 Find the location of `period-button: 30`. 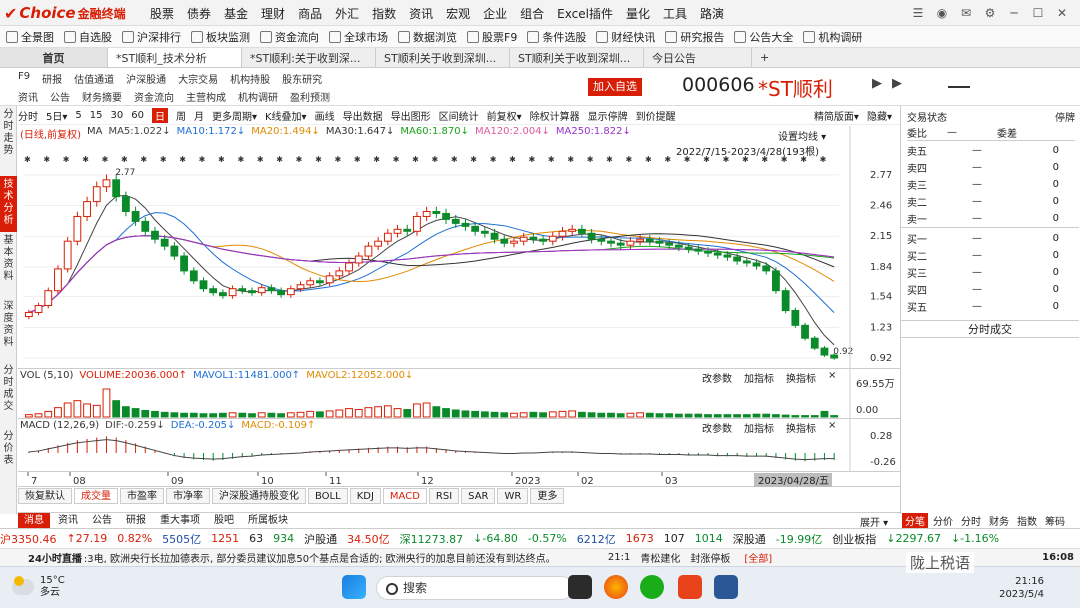

period-button: 30 is located at coordinates (117, 115).